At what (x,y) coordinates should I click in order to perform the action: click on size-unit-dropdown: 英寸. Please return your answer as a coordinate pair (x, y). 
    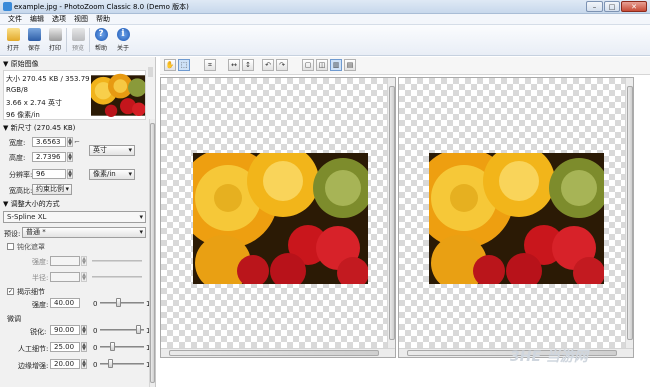
    Looking at the image, I should click on (112, 150).